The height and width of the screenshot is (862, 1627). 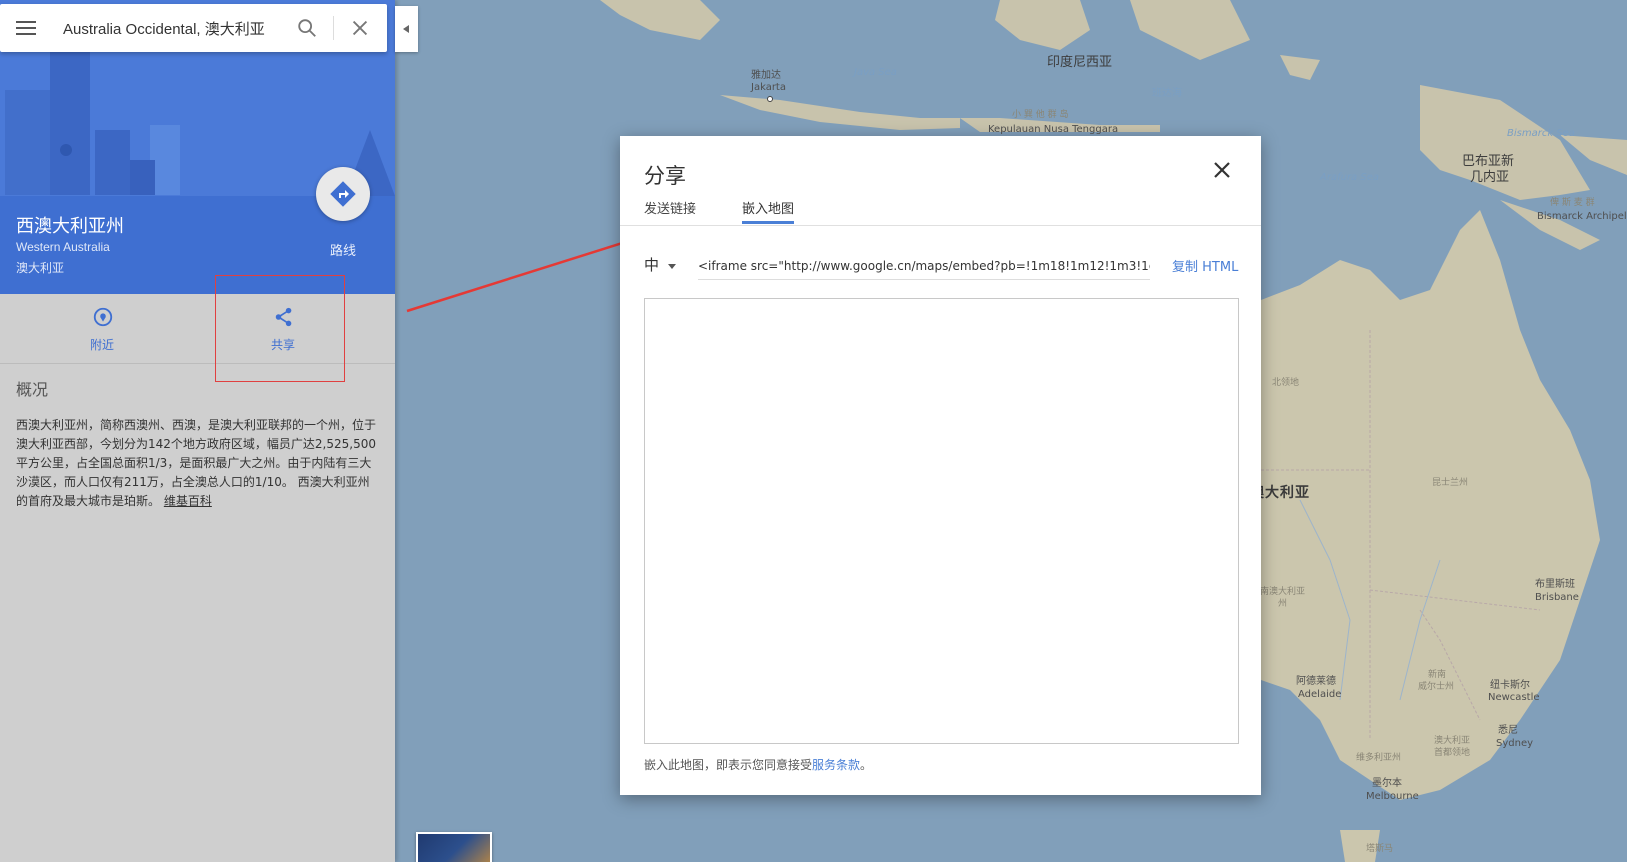 I want to click on map-city-dot-jakarta, so click(x=770, y=99).